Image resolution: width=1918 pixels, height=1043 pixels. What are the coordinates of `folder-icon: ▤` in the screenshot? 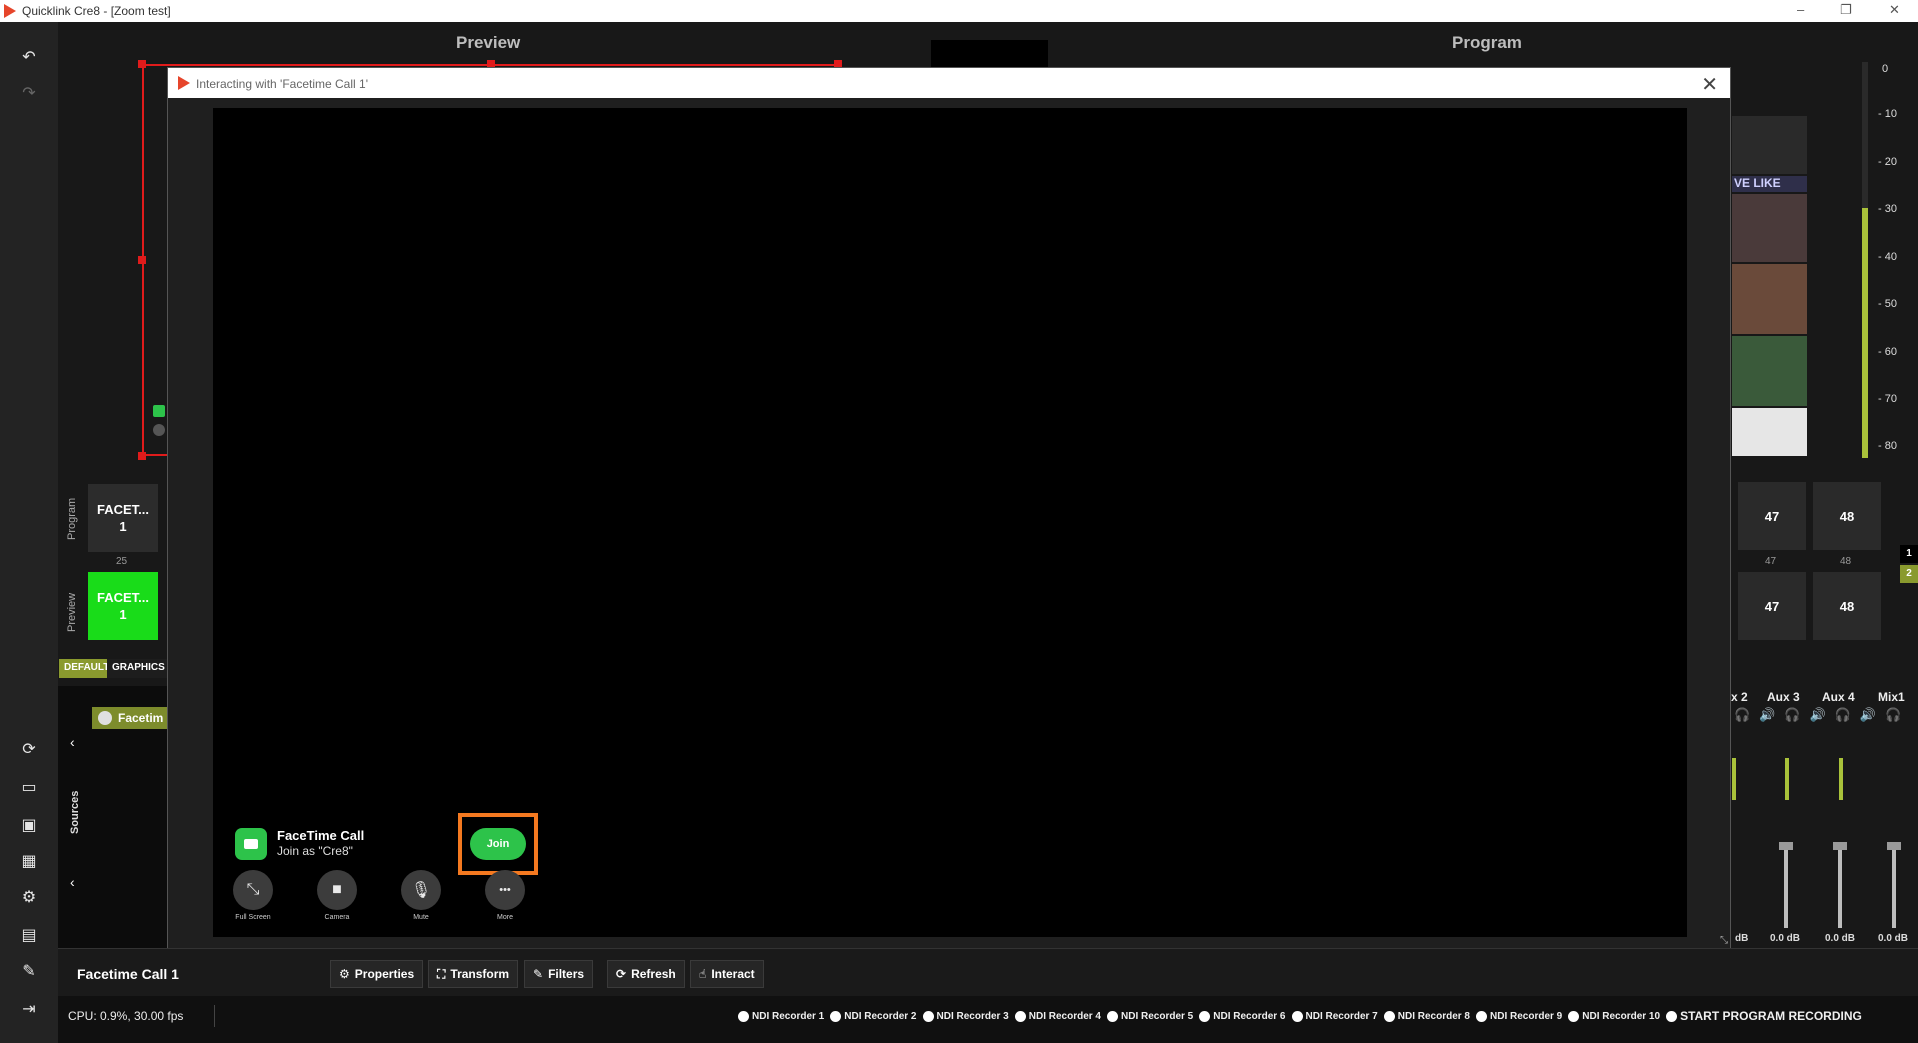 It's located at (29, 935).